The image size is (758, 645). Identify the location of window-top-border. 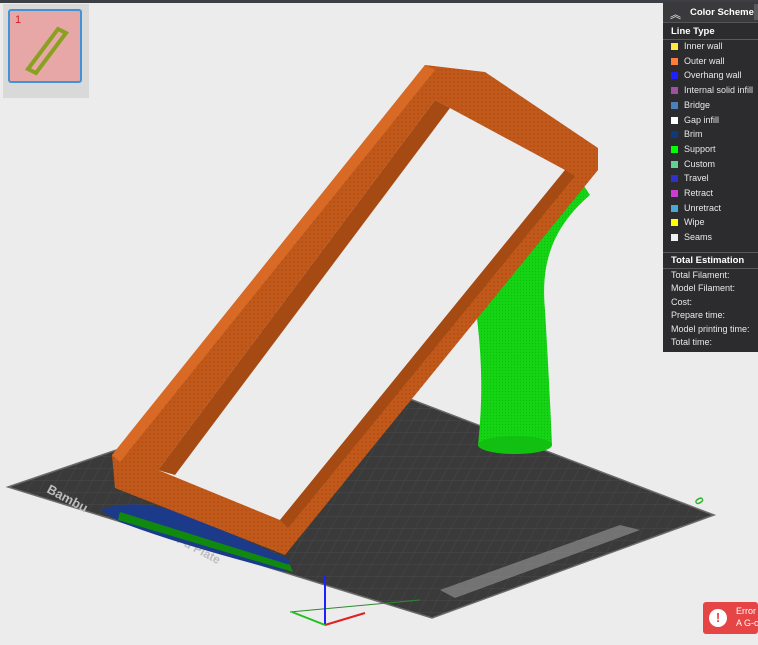
(379, 1).